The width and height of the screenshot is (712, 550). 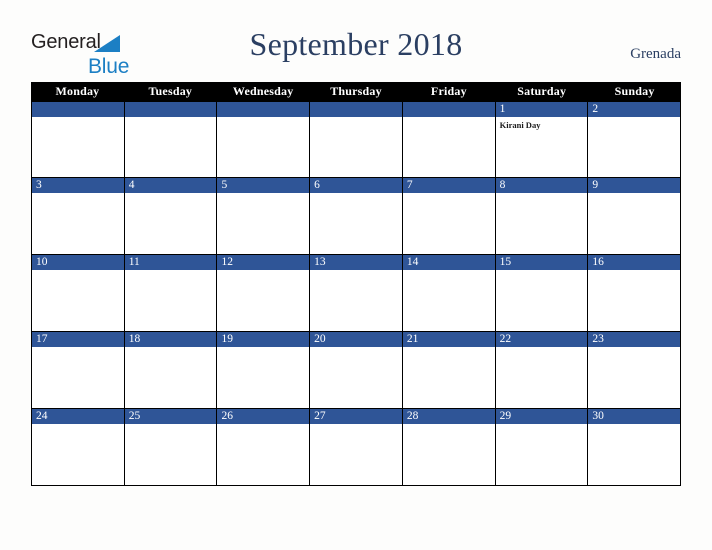 I want to click on date-number: 24, so click(x=42, y=416).